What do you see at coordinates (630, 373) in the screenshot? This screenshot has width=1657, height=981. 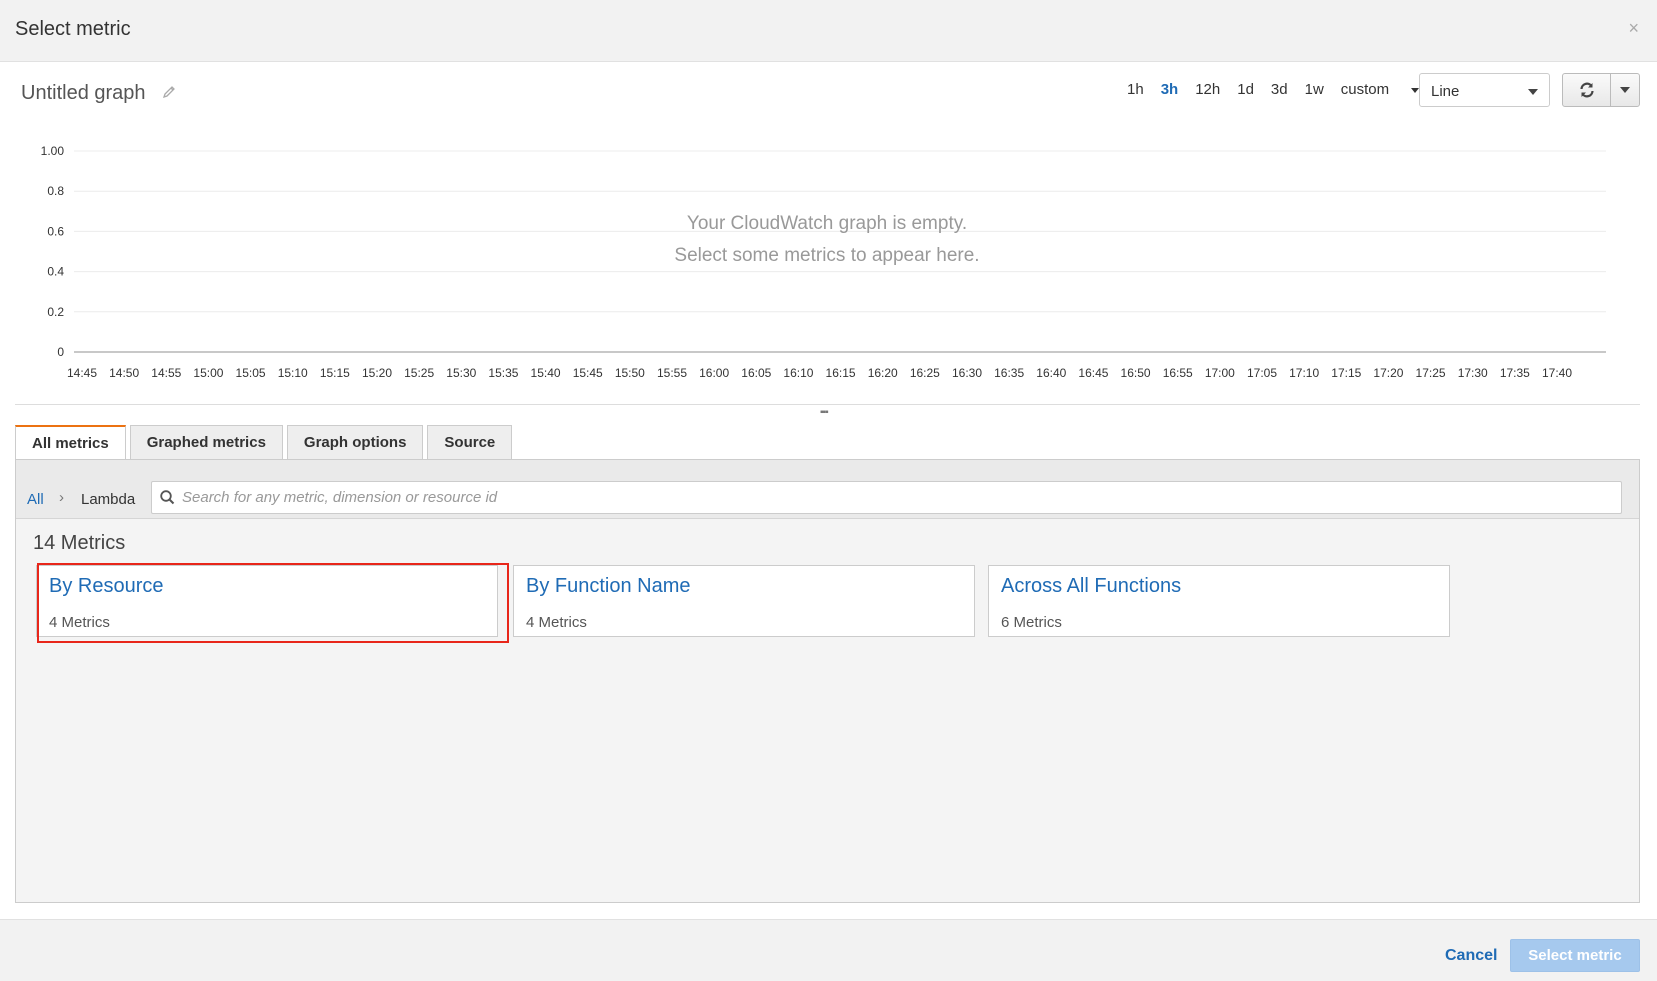 I see `x-tick-label: 15:50` at bounding box center [630, 373].